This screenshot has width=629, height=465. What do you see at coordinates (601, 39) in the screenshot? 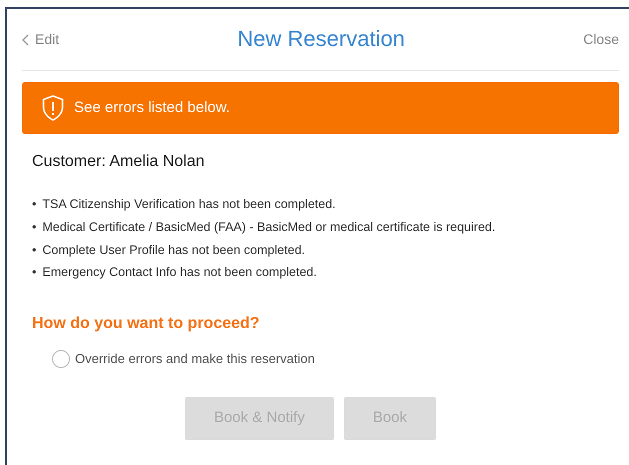
I see `close-button: Close` at bounding box center [601, 39].